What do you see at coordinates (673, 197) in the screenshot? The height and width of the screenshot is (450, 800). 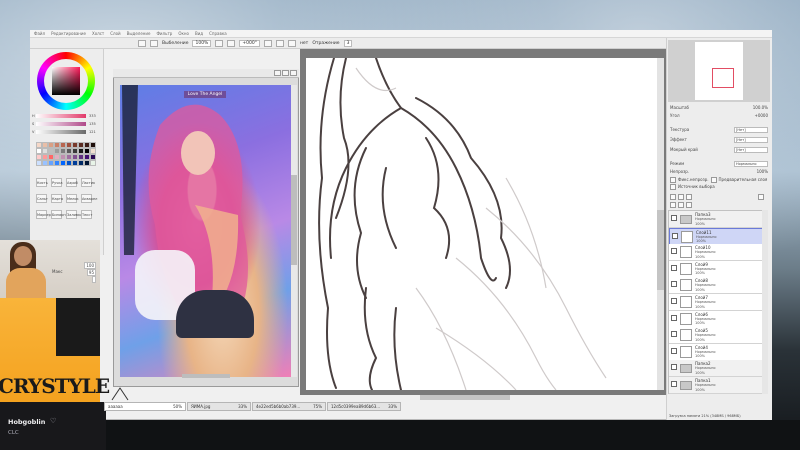 I see `new-layer-icon` at bounding box center [673, 197].